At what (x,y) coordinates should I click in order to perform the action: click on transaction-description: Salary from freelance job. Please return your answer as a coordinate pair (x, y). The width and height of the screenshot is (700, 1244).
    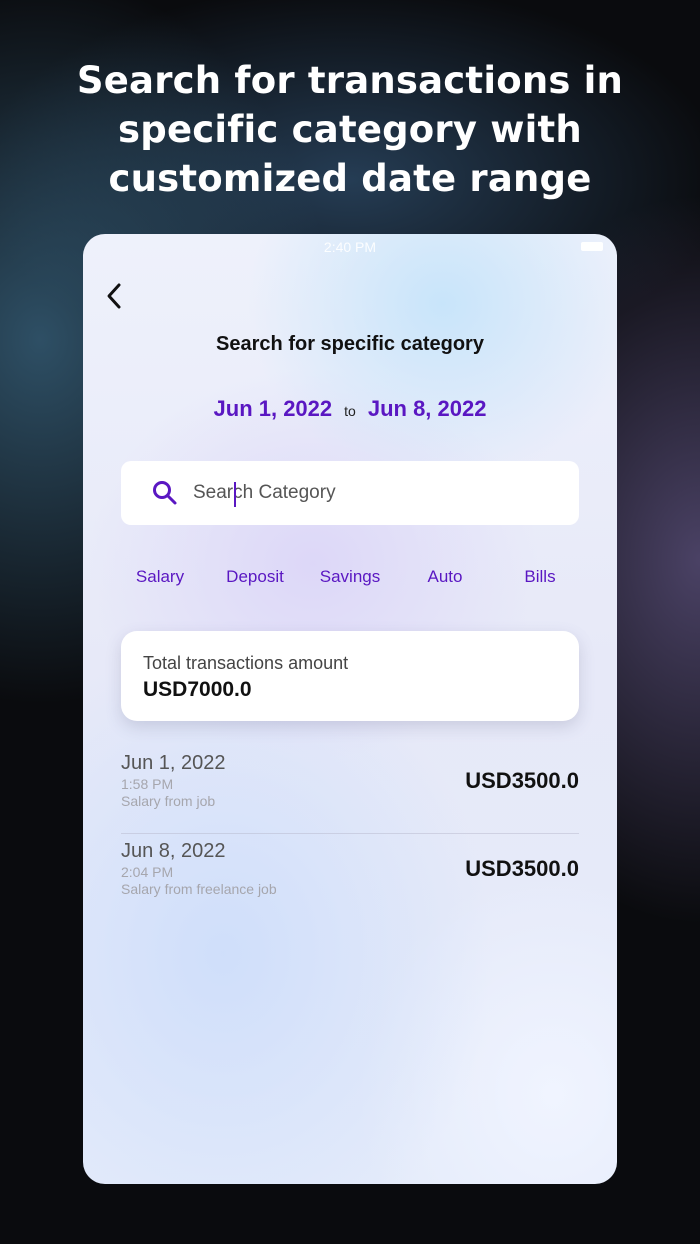
    Looking at the image, I should click on (199, 889).